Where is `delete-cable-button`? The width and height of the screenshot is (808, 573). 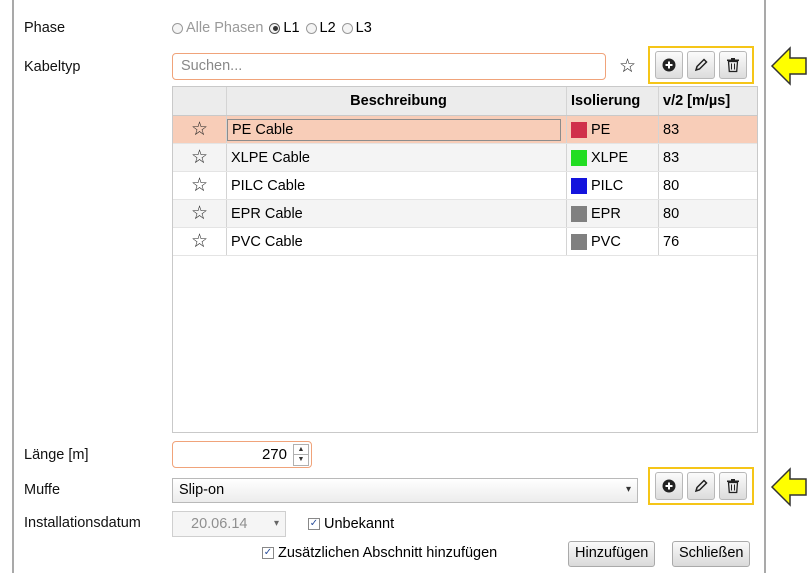 delete-cable-button is located at coordinates (733, 65).